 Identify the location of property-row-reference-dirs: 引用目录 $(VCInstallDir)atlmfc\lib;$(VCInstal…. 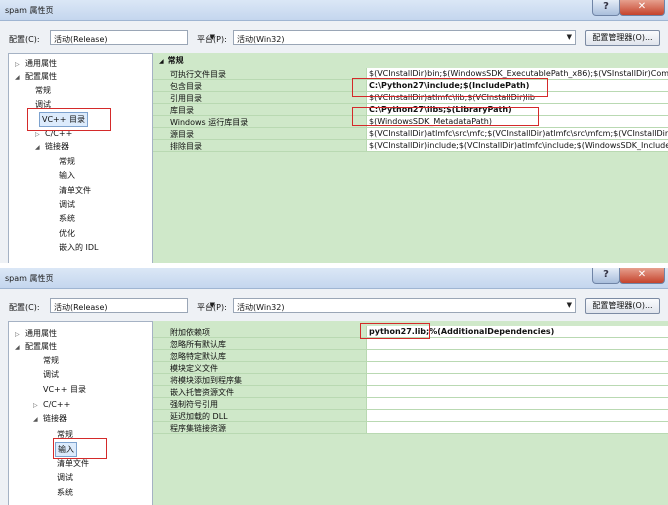
(410, 98).